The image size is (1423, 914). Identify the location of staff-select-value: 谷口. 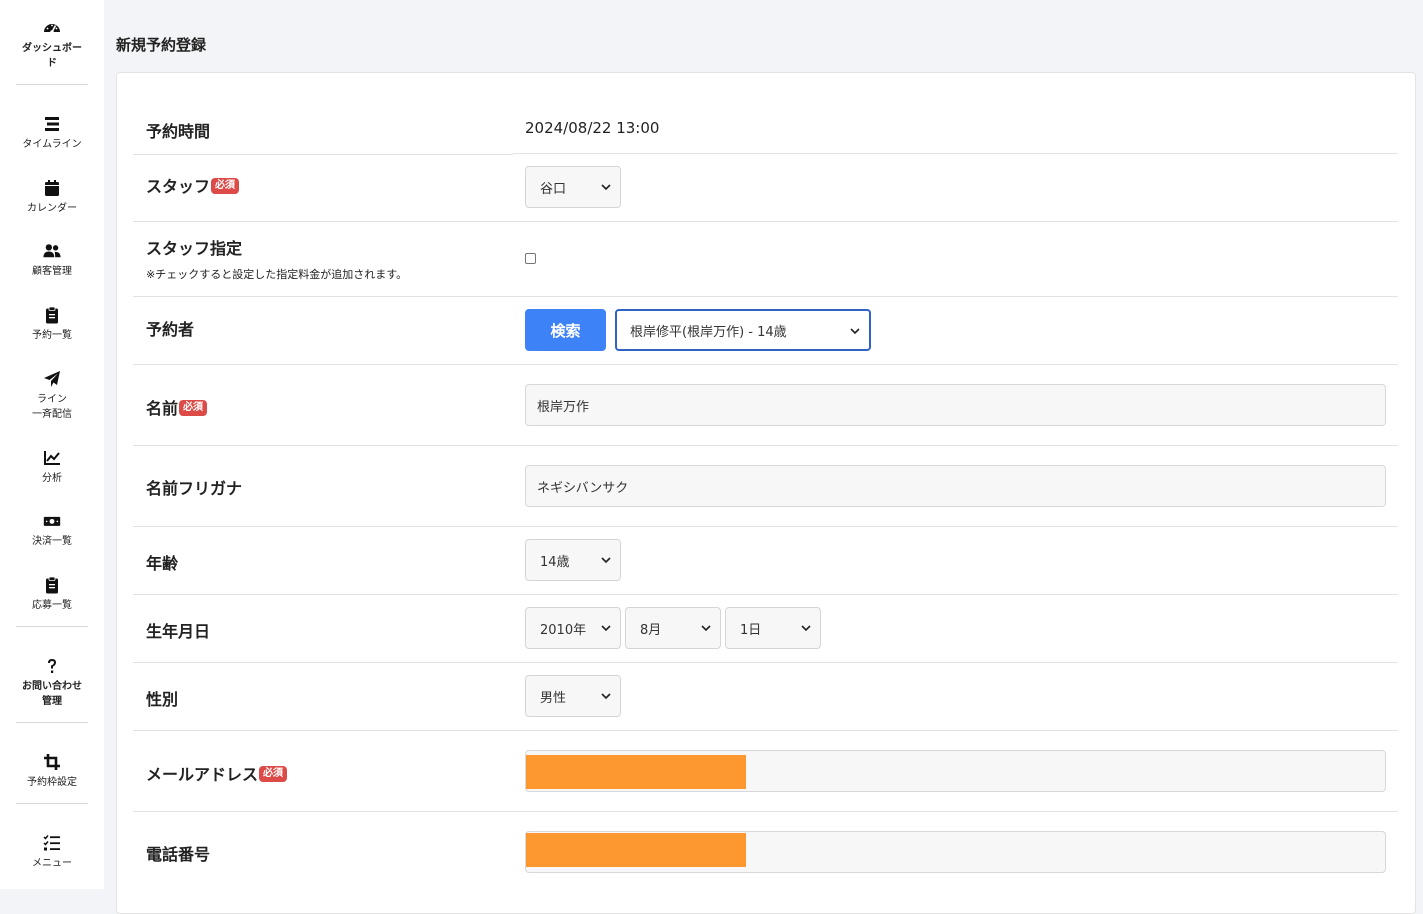
(553, 189).